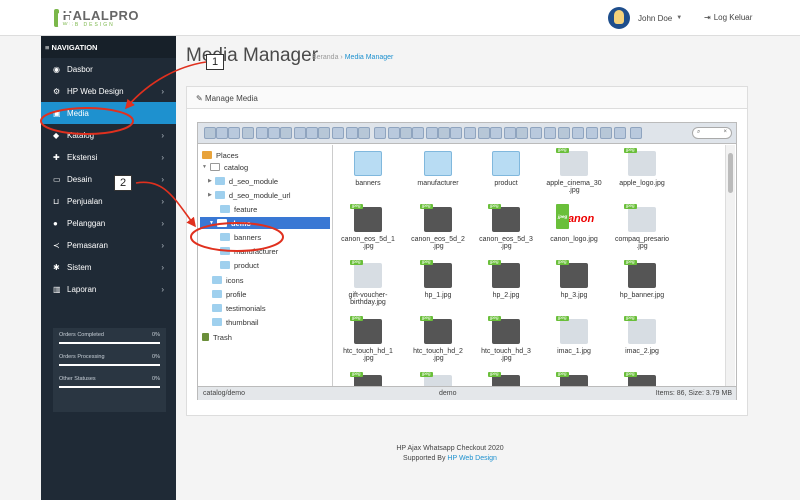 This screenshot has height=500, width=800. I want to click on tree-node-manufacturer: manufacturer, so click(249, 251).